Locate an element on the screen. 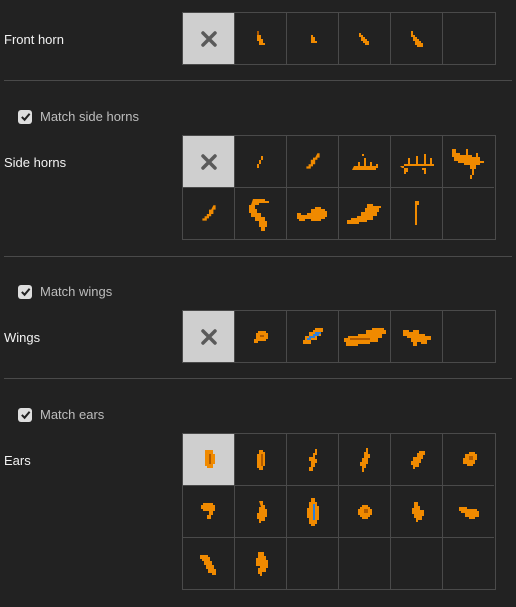  match-side-horns-label: Match side horns is located at coordinates (89, 116).